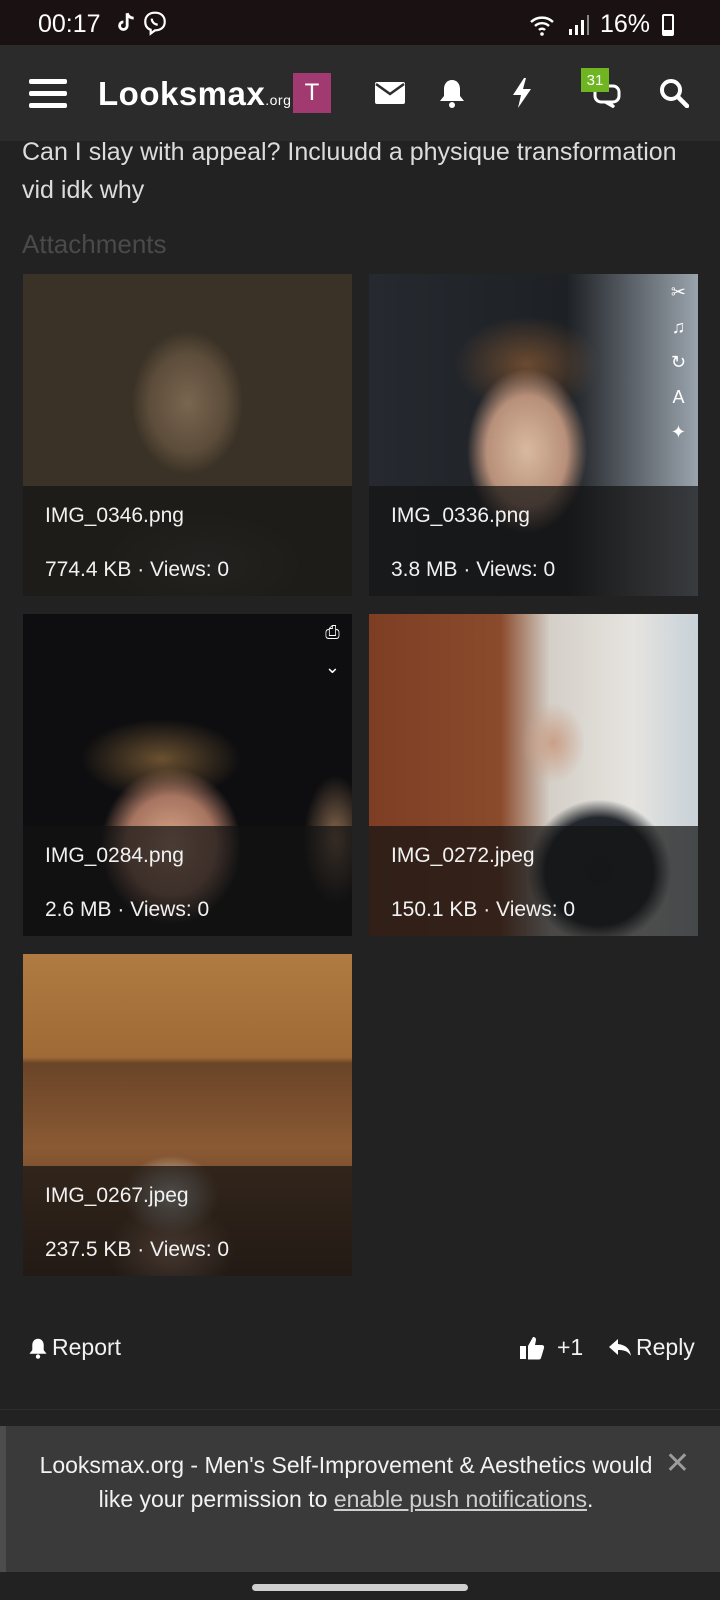 This screenshot has width=720, height=1600. What do you see at coordinates (69, 24) in the screenshot?
I see `status-time: 00:17` at bounding box center [69, 24].